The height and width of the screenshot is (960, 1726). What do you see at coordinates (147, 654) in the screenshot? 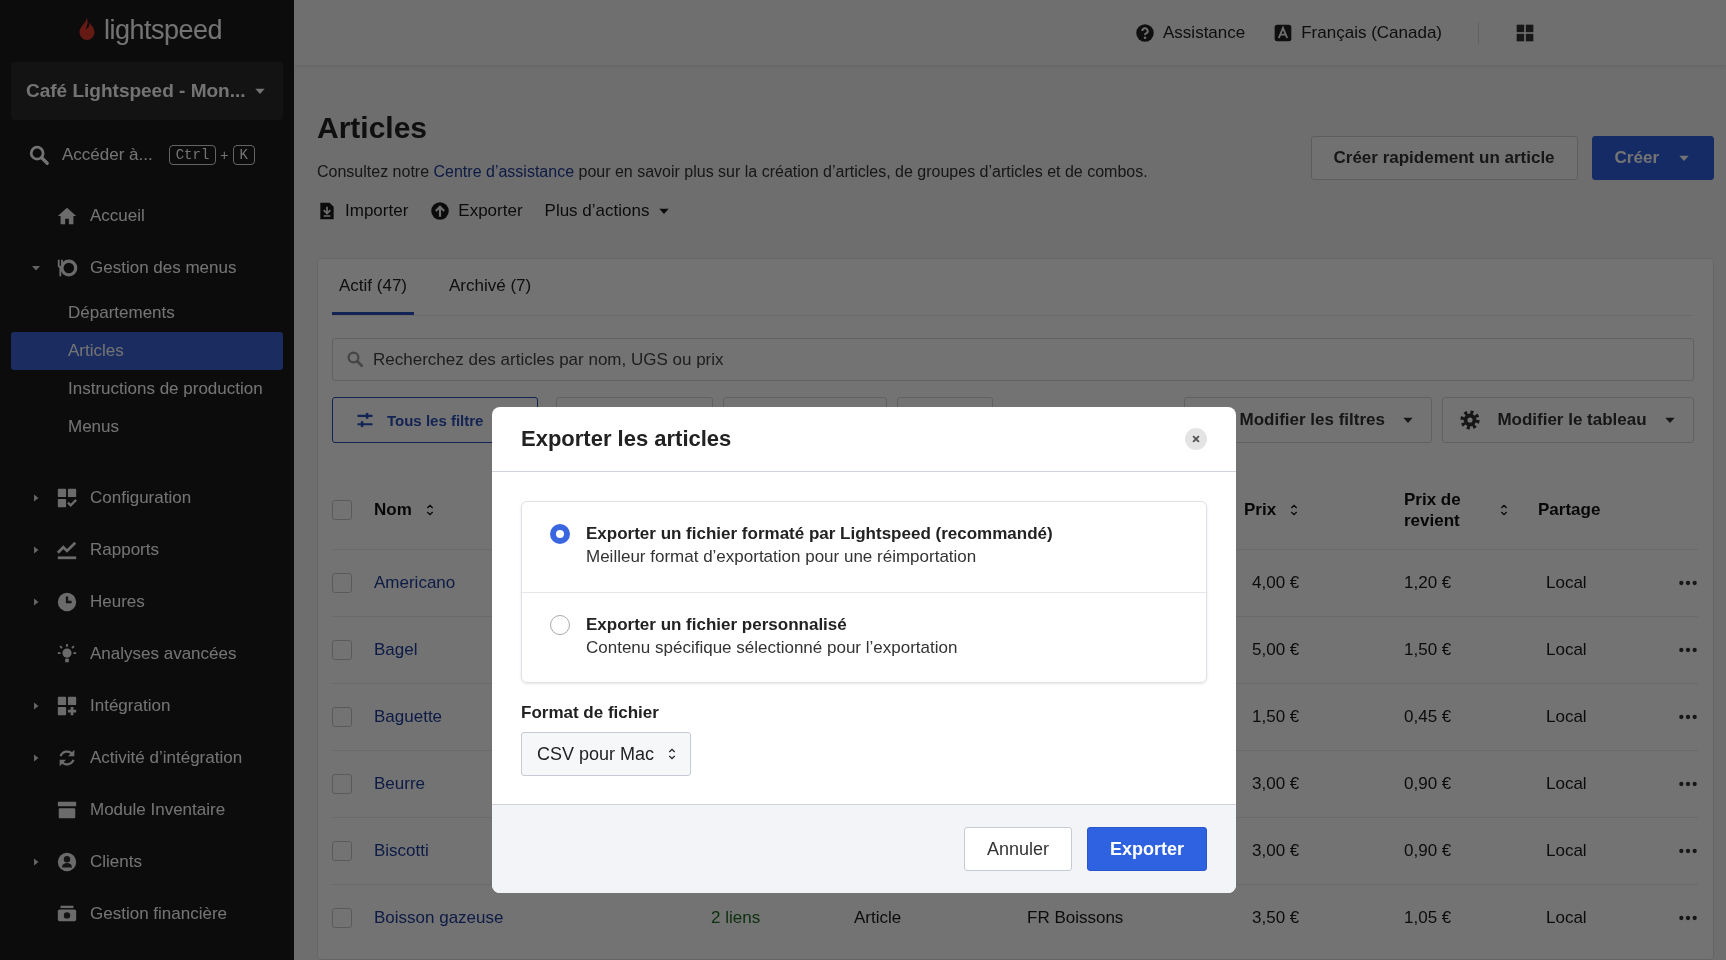
I see `sidebar-item: Analyses avancées` at bounding box center [147, 654].